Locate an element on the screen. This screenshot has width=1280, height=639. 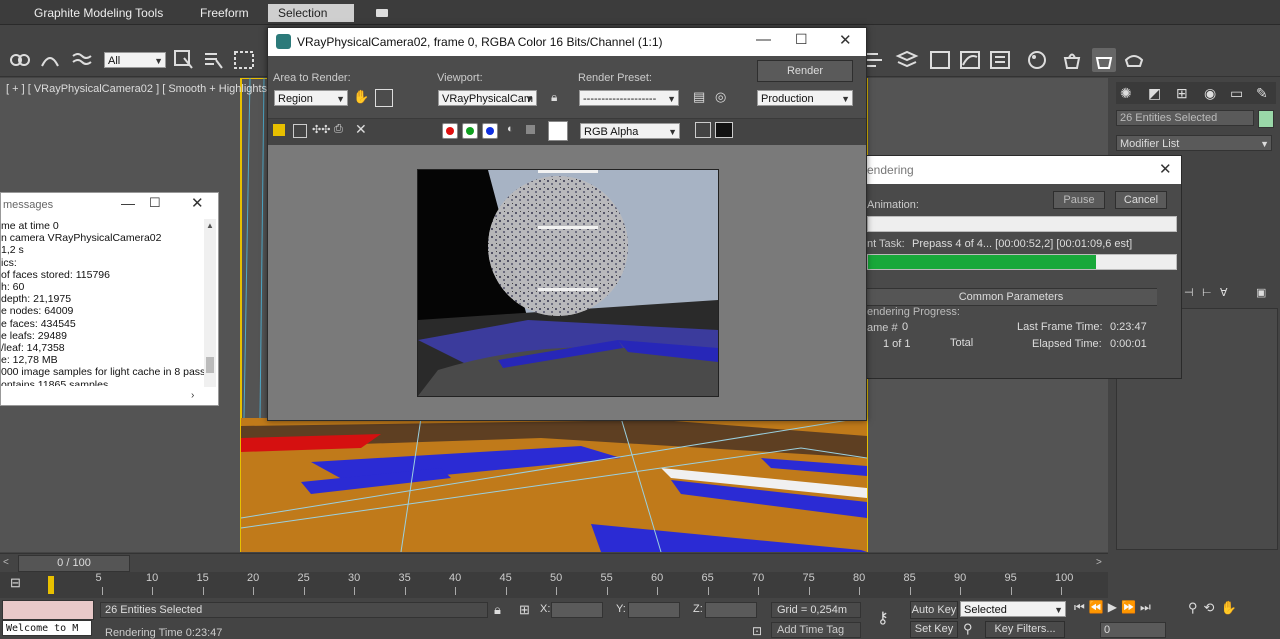
render-setup-icon is located at coordinates (1072, 60).